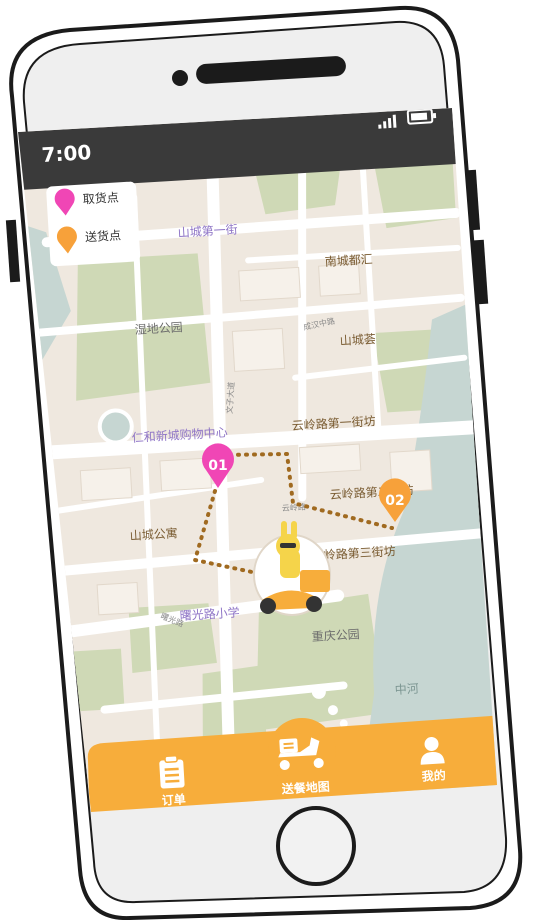  What do you see at coordinates (66, 153) in the screenshot?
I see `status-time: 7:00` at bounding box center [66, 153].